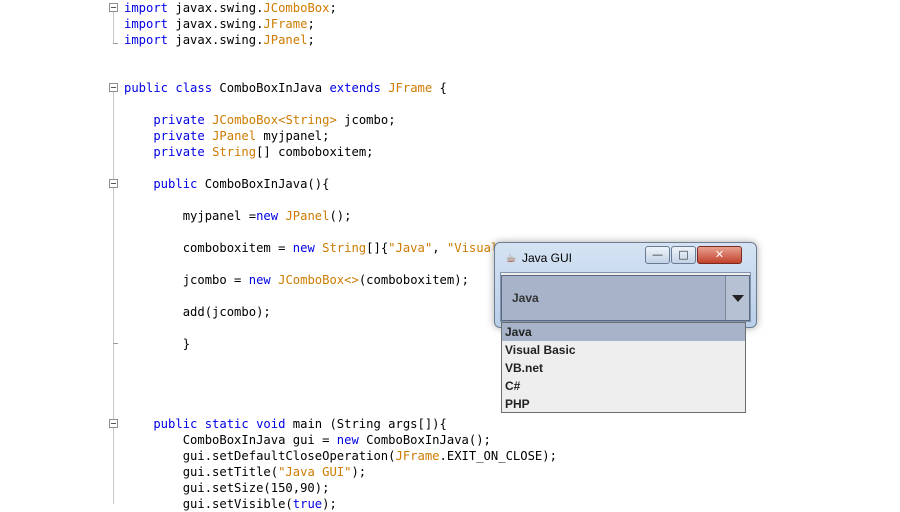 The width and height of the screenshot is (900, 512). Describe the element at coordinates (737, 298) in the screenshot. I see `chevron-down-icon` at that location.